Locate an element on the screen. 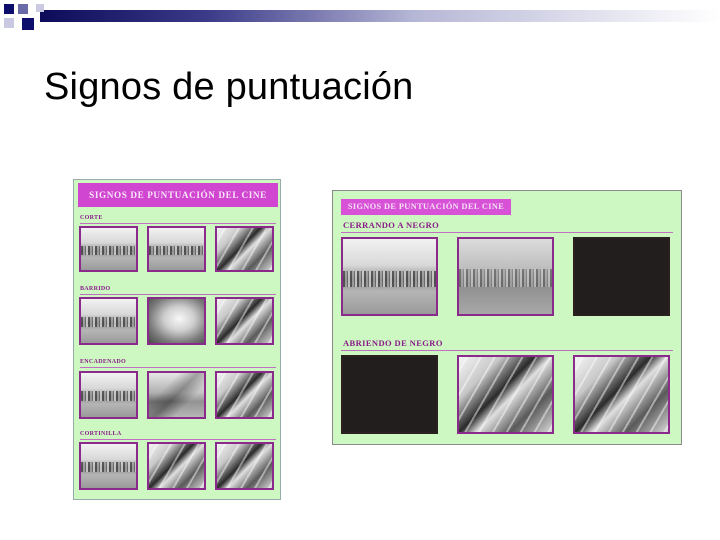 The height and width of the screenshot is (540, 720). section-label-cortinilla: CORTINILLA is located at coordinates (101, 434).